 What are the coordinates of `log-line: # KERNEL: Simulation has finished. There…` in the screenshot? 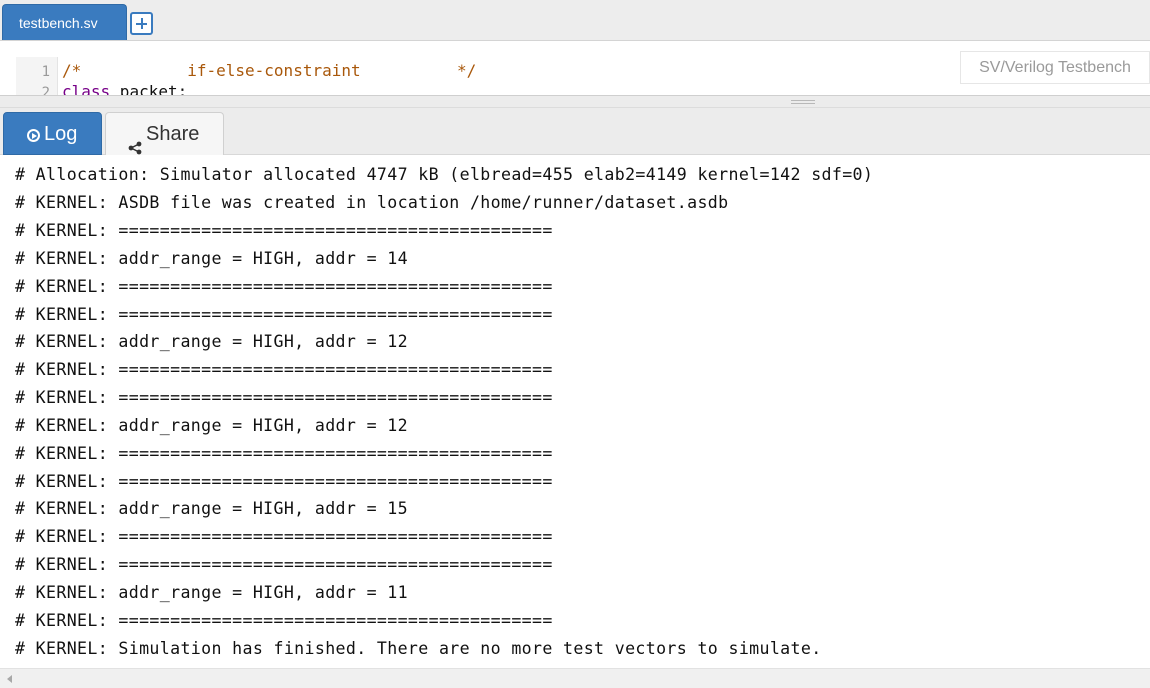 It's located at (418, 648).